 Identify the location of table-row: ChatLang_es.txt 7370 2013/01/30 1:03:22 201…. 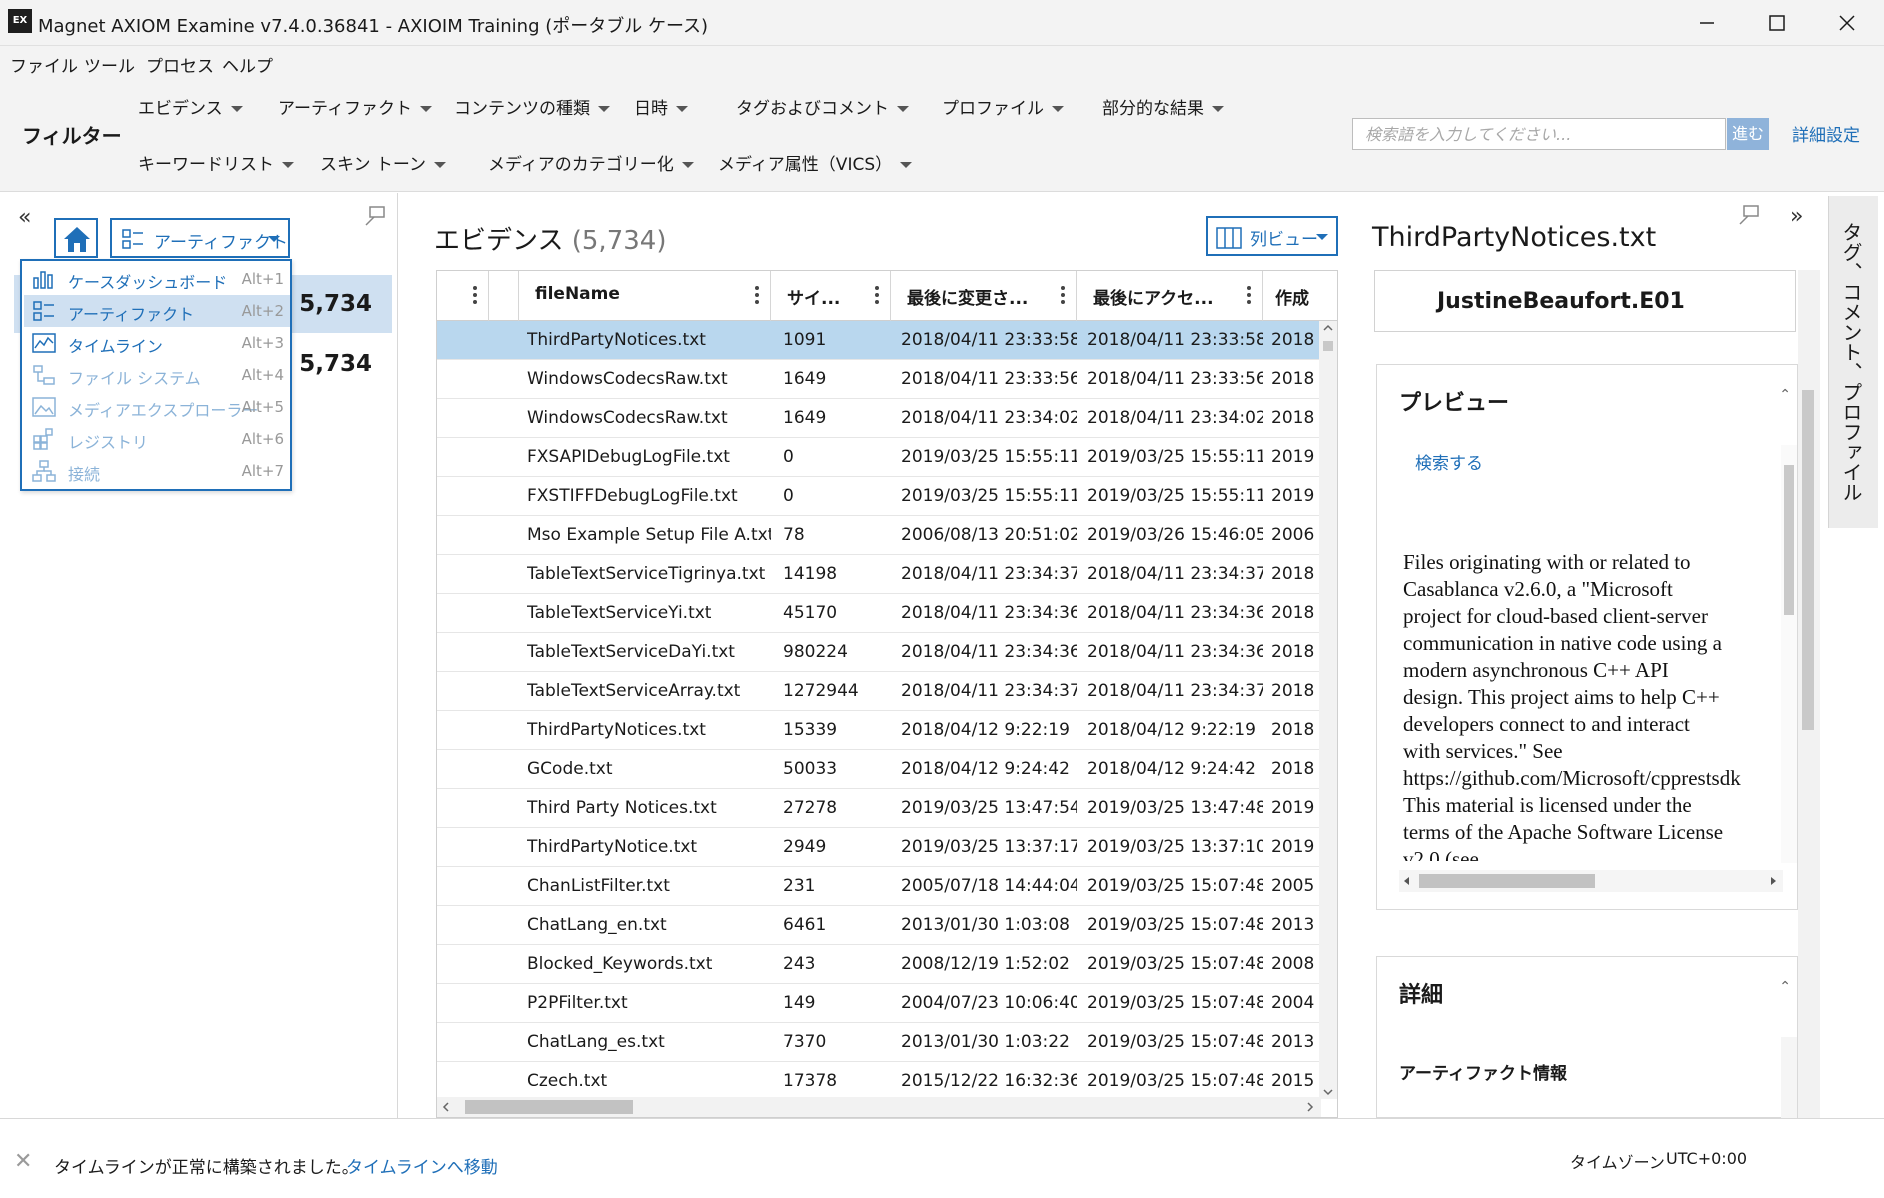
(879, 1042).